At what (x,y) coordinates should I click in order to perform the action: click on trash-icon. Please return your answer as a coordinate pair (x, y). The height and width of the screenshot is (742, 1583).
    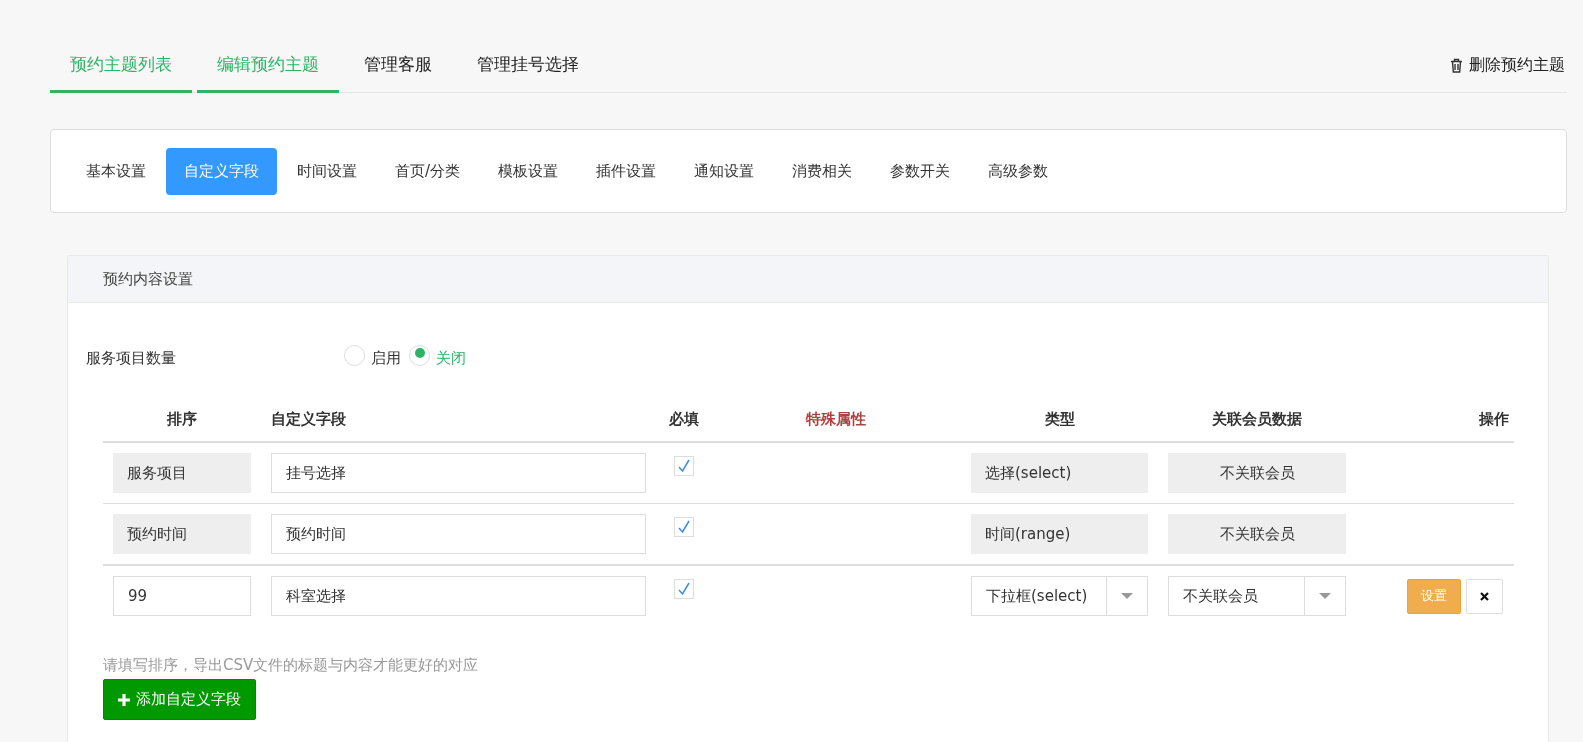
    Looking at the image, I should click on (1456, 65).